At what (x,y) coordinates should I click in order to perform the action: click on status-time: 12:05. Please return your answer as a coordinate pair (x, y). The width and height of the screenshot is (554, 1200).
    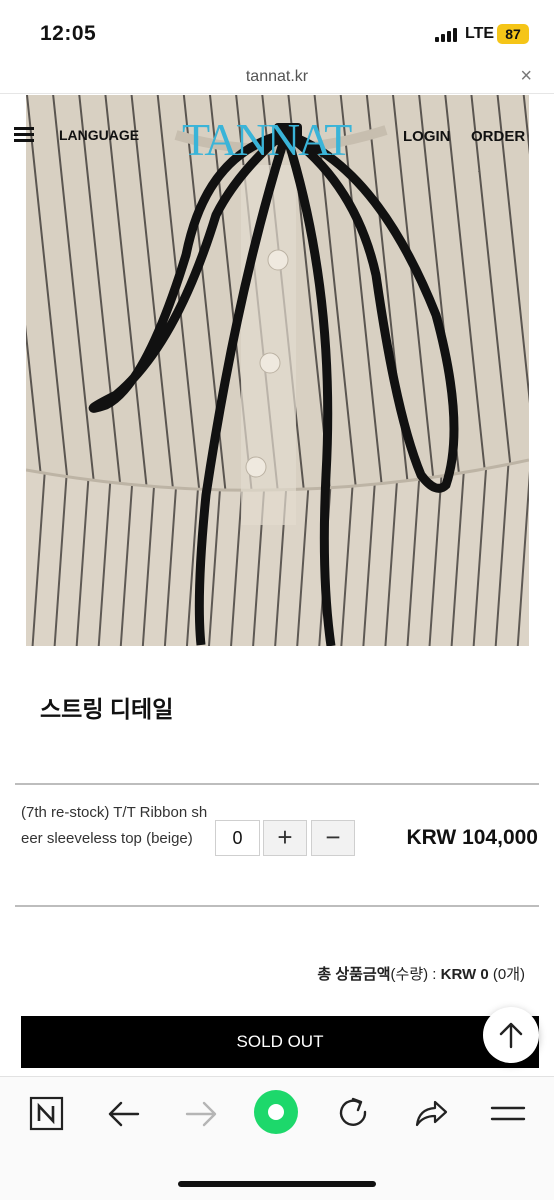
    Looking at the image, I should click on (68, 33).